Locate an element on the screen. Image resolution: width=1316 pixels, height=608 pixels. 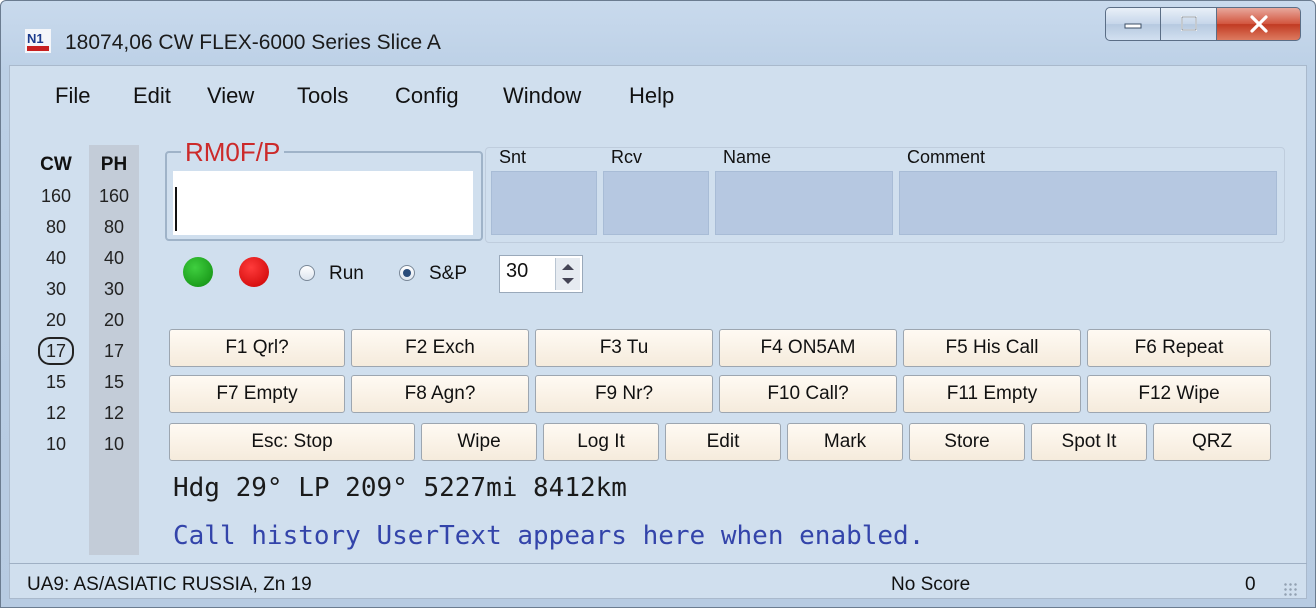
selected-band-label: 17 is located at coordinates (56, 351).